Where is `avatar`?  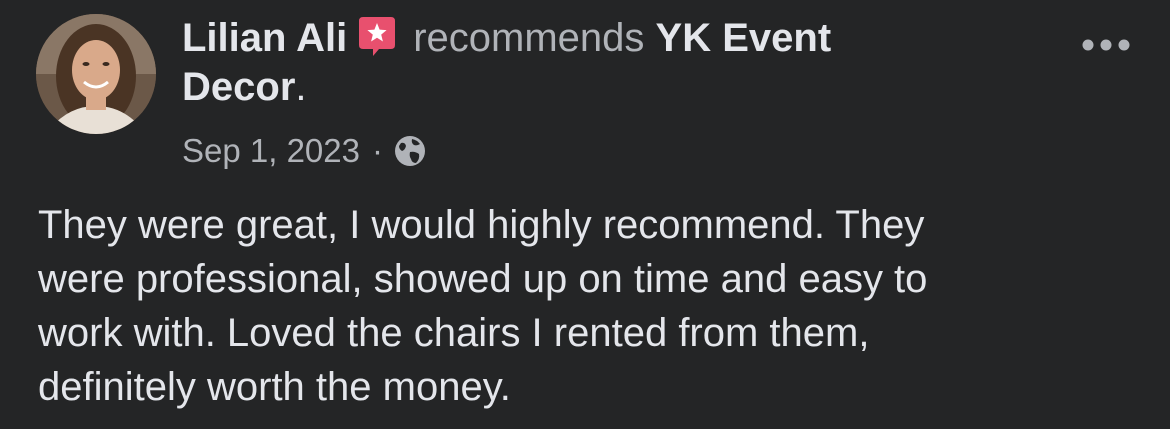
avatar is located at coordinates (96, 74).